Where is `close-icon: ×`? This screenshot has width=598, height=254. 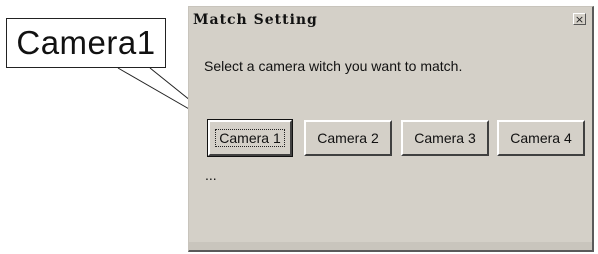
close-icon: × is located at coordinates (579, 19).